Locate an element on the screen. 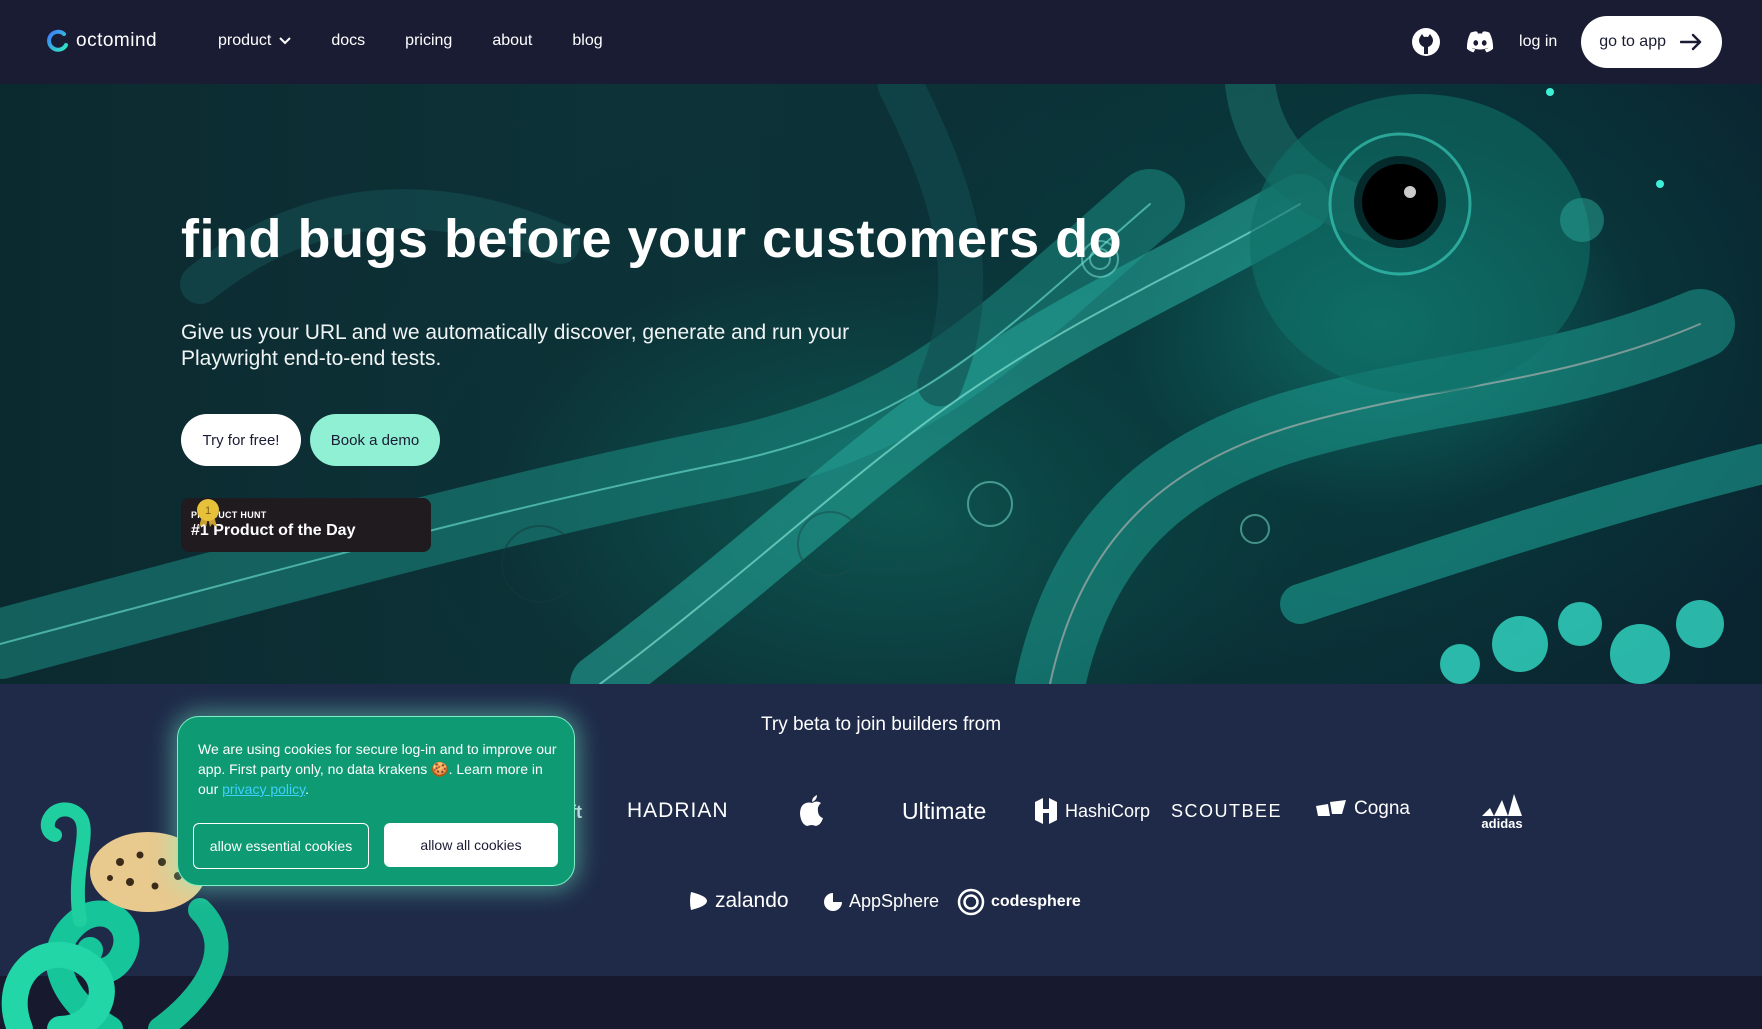 This screenshot has height=1029, width=1762. brand-zalando-text: zalando is located at coordinates (752, 900).